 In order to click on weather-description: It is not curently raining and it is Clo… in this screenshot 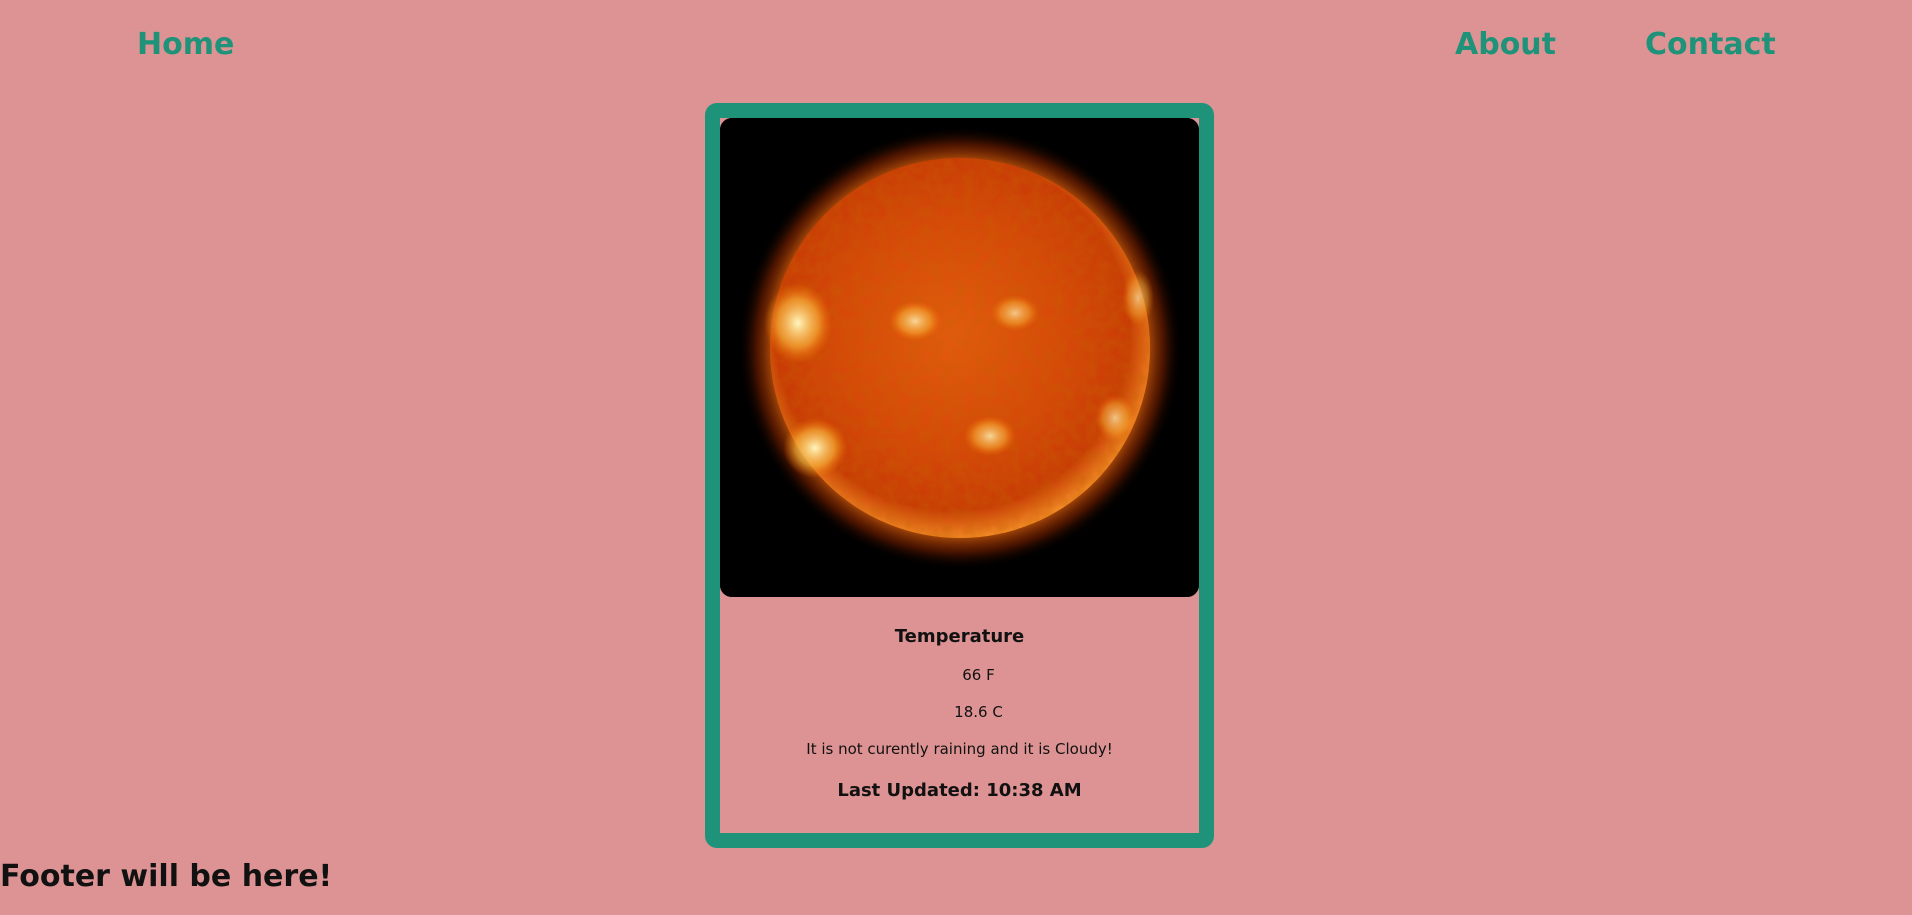, I will do `click(959, 749)`.